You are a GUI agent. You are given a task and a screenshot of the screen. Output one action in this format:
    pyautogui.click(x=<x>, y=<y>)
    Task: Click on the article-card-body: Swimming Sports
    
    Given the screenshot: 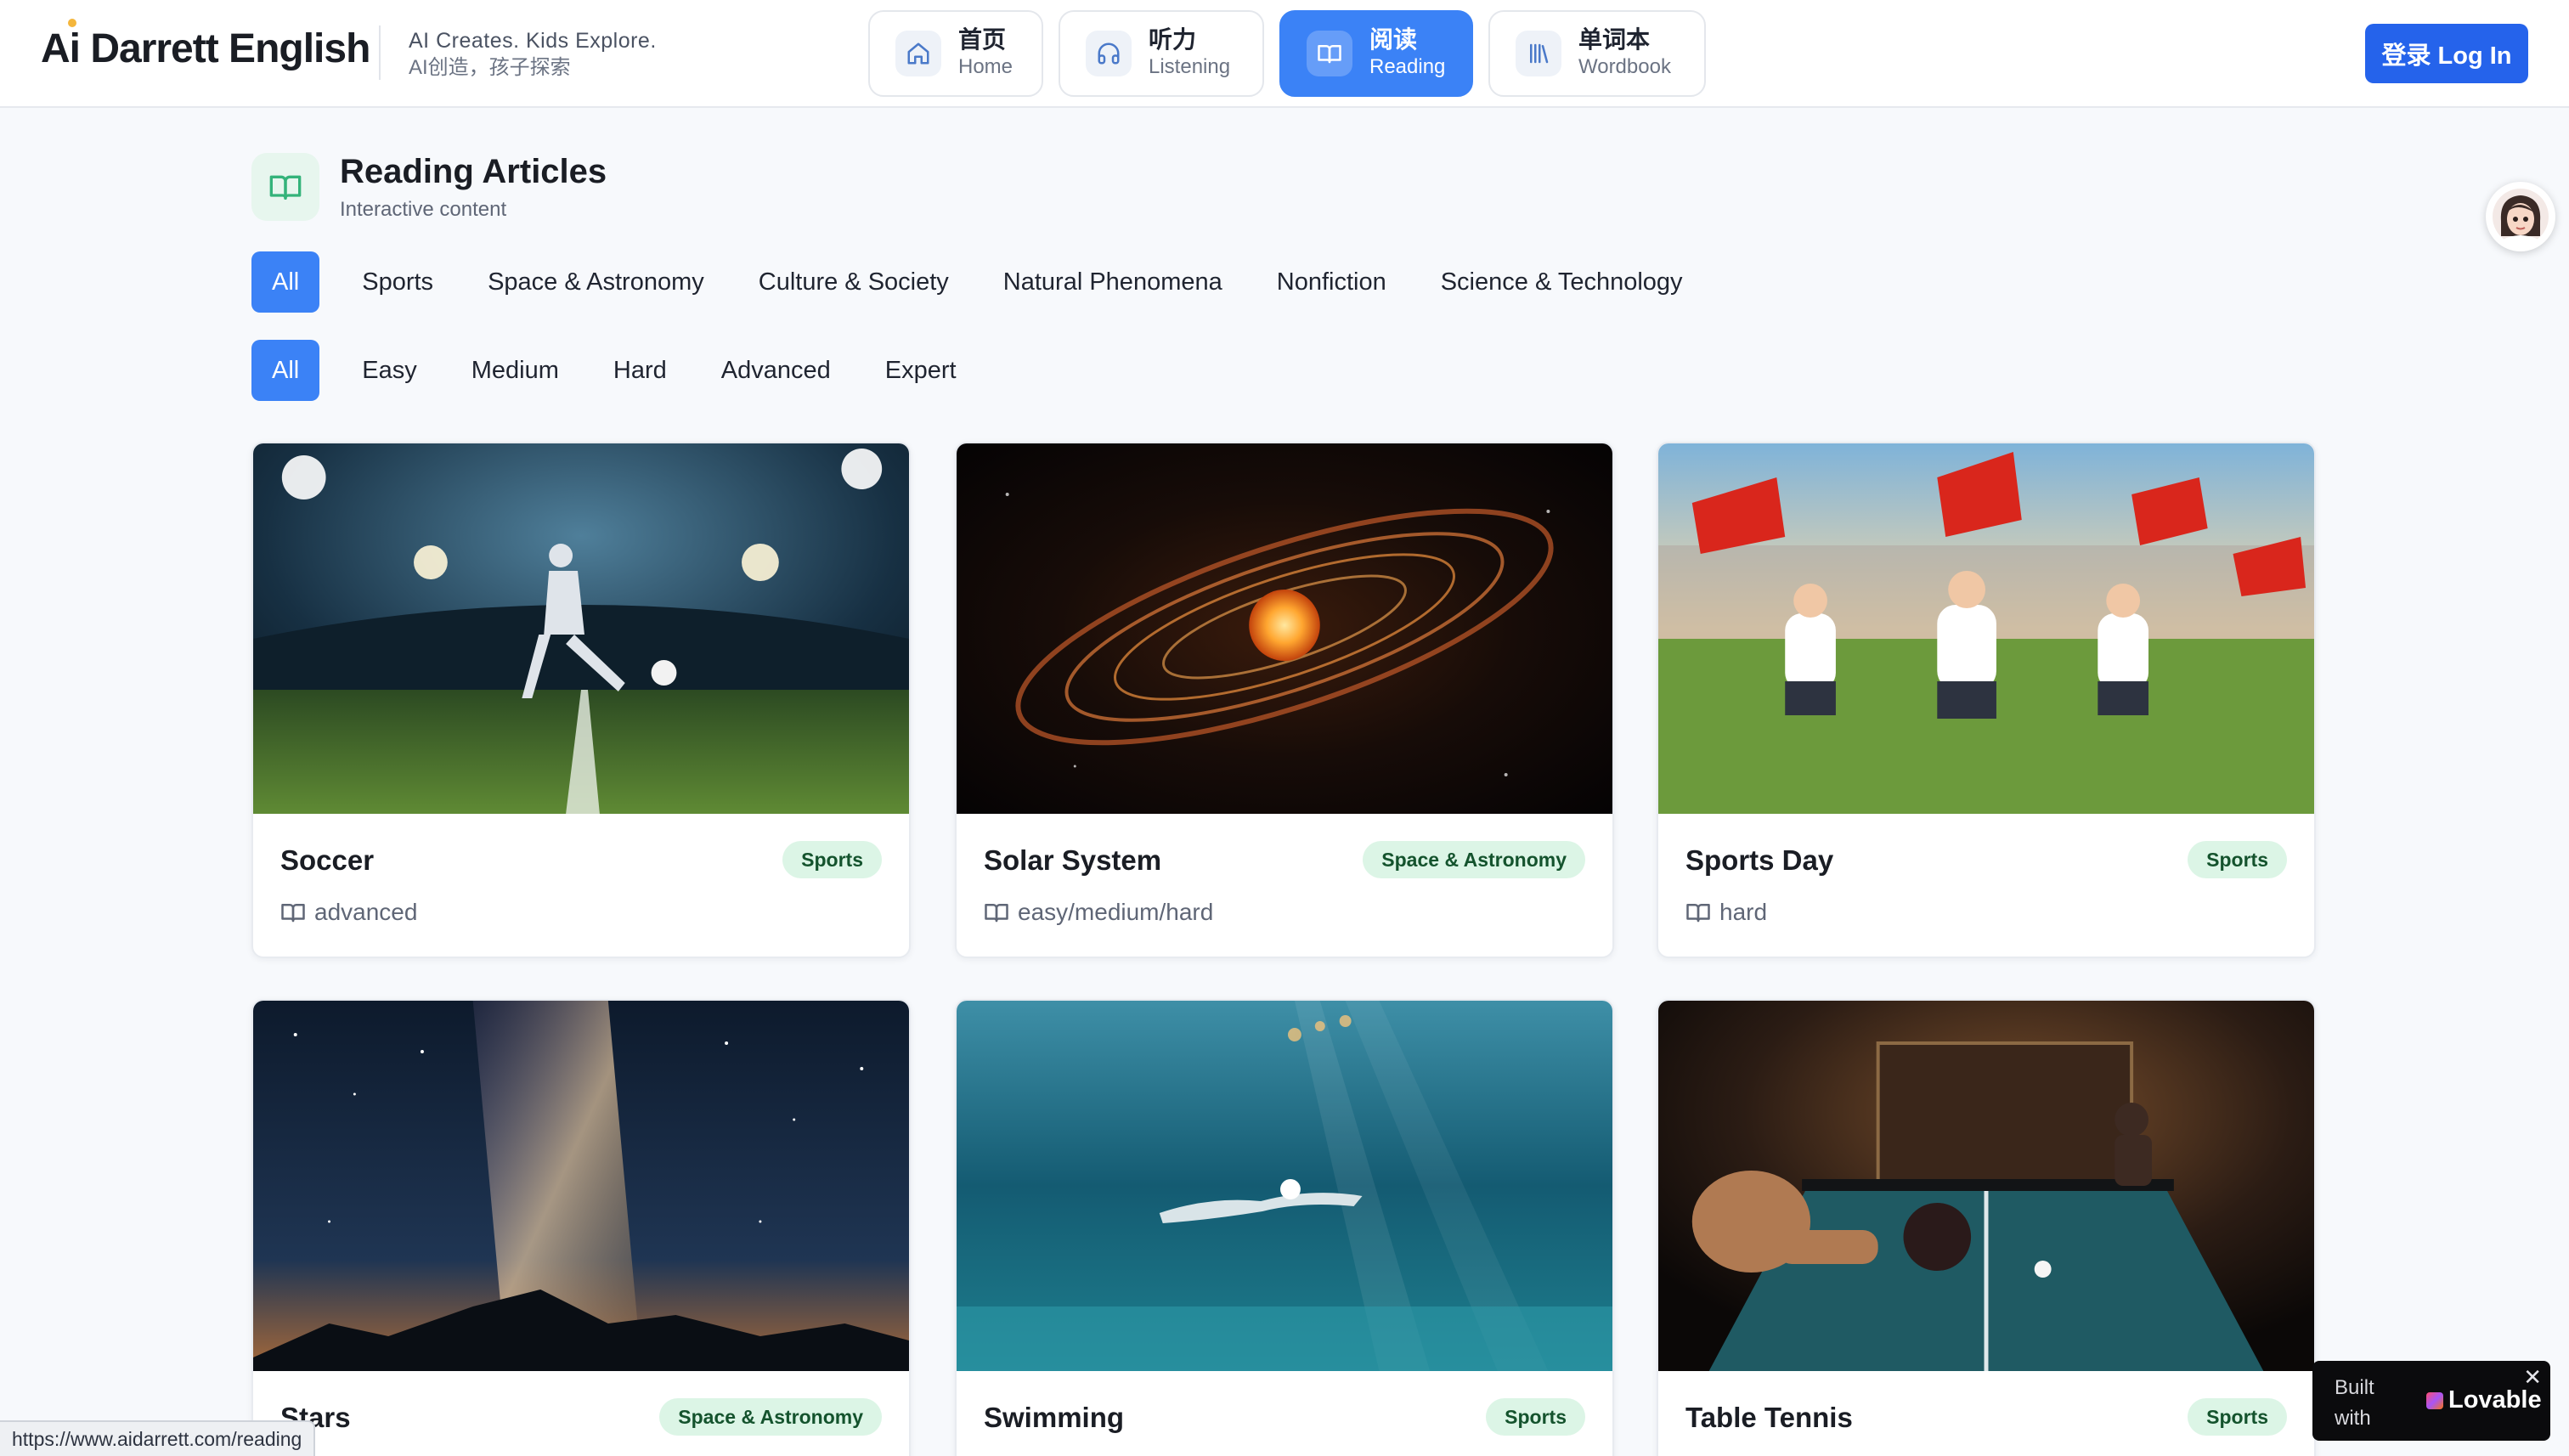 What is the action you would take?
    pyautogui.click(x=1284, y=1413)
    